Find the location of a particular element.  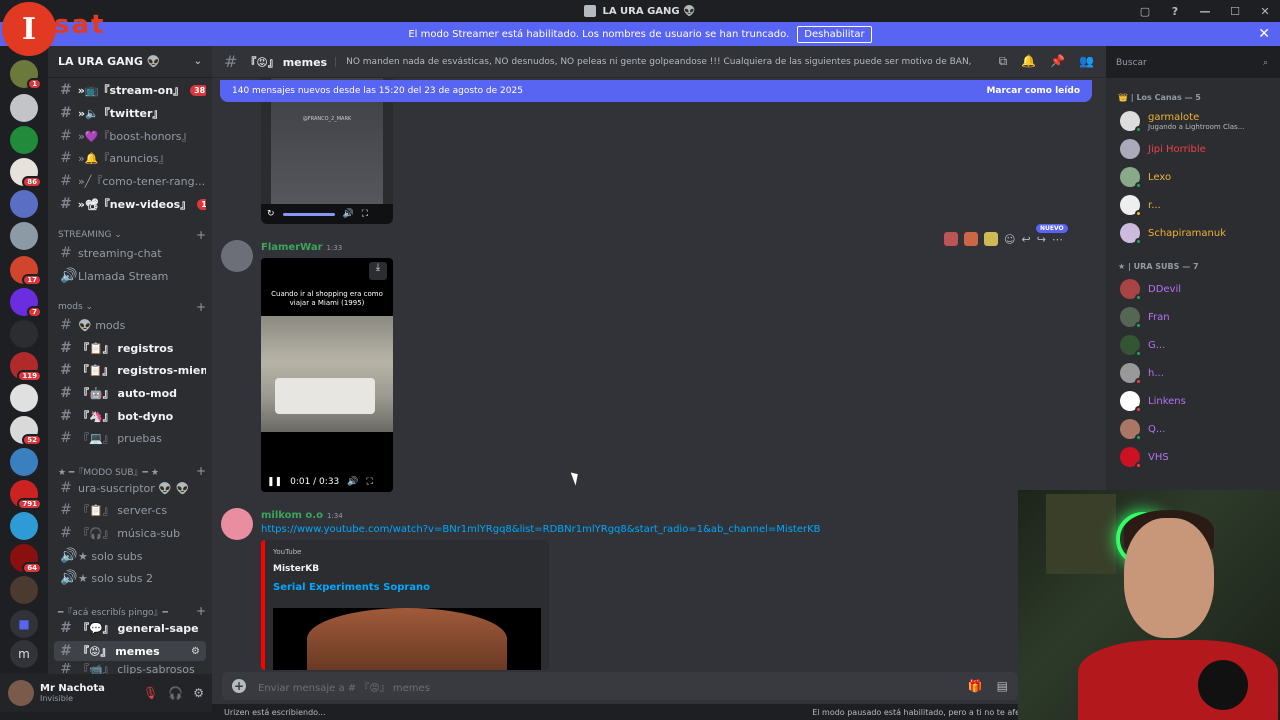

bell-icon: 🔔 is located at coordinates (1028, 61).